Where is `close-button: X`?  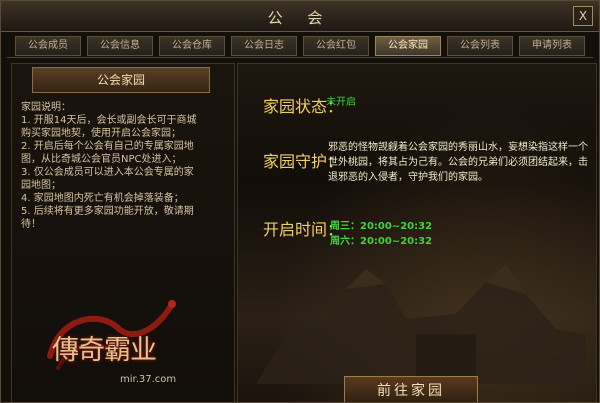
close-button: X is located at coordinates (583, 16).